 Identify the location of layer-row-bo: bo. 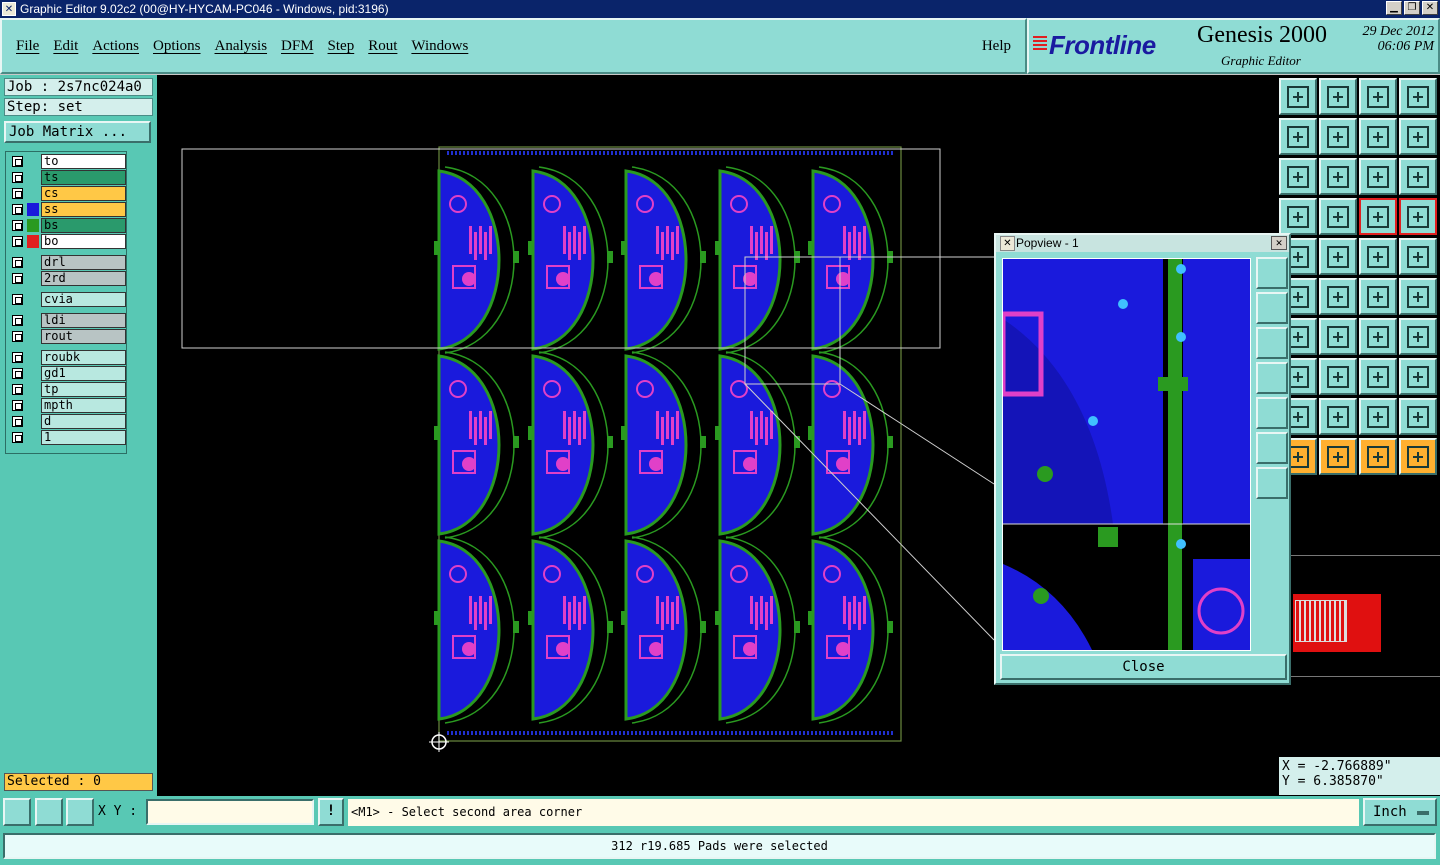
(67, 241).